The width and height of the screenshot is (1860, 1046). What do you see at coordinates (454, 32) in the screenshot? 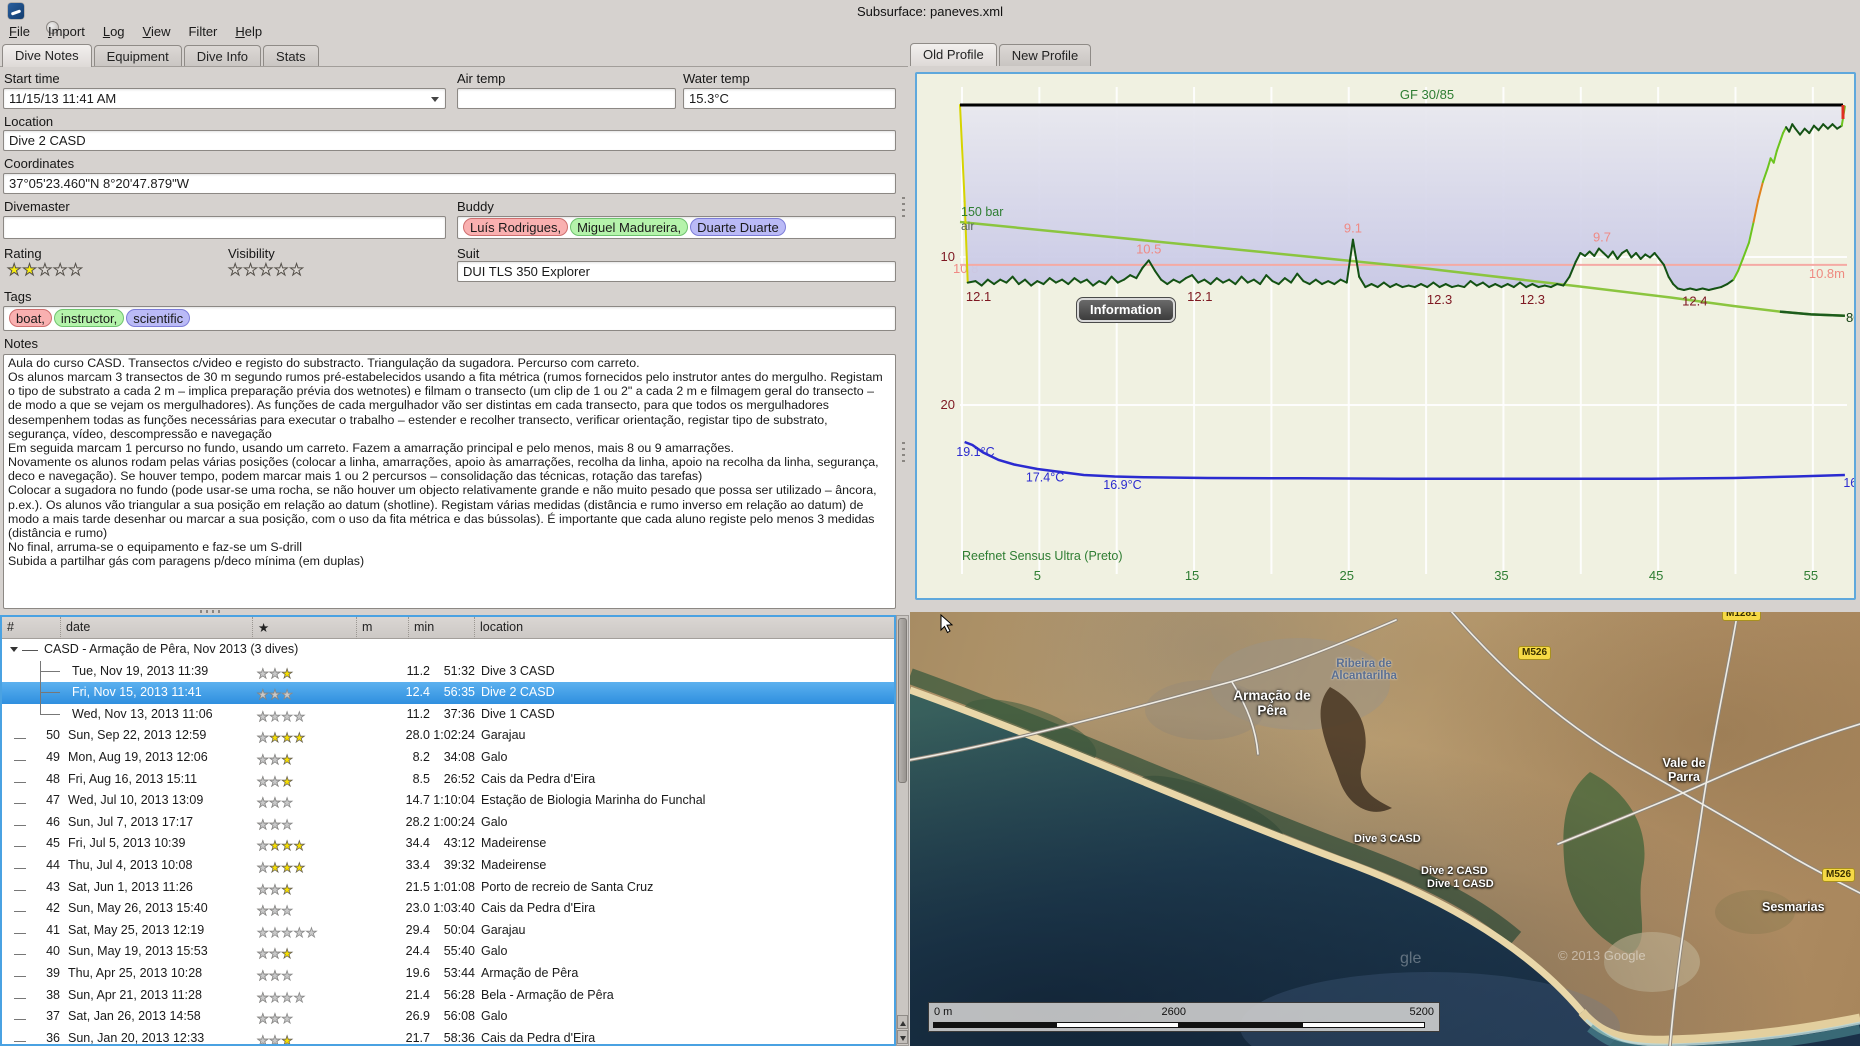
I see `menu-bar: File Import Log View Filter Help` at bounding box center [454, 32].